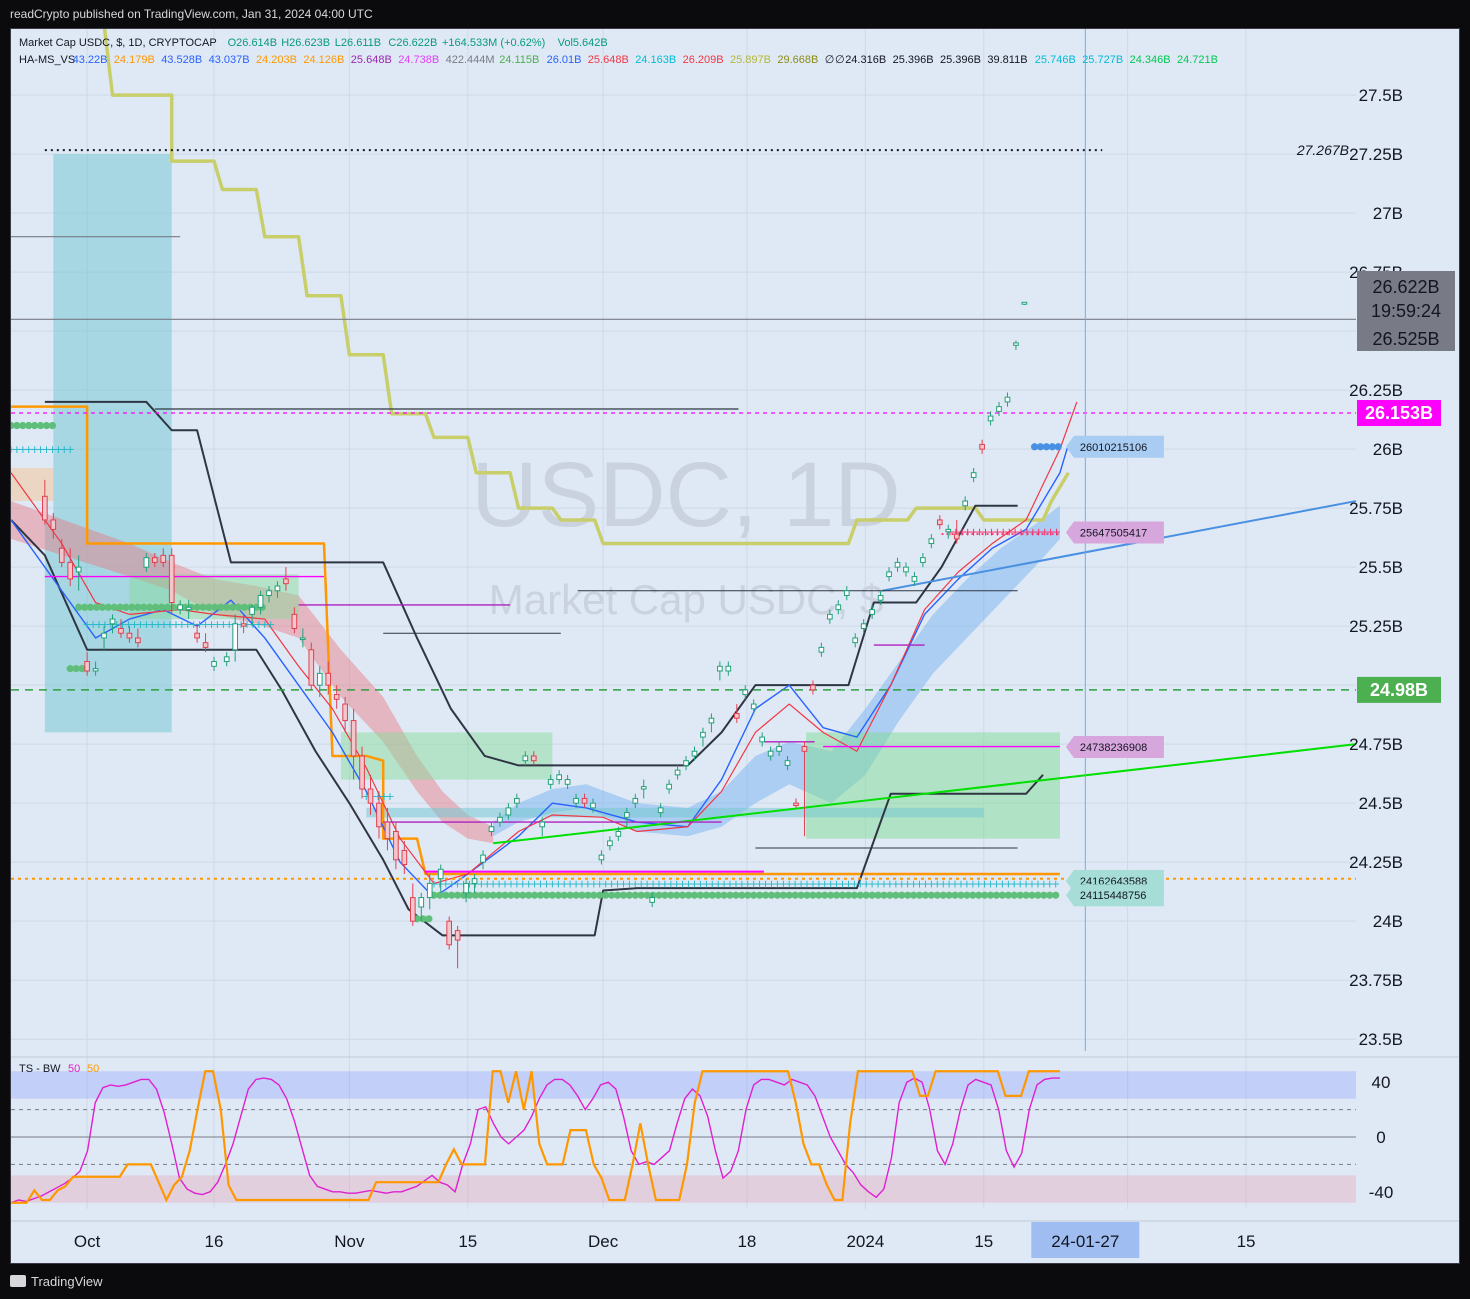 The width and height of the screenshot is (1470, 1299). What do you see at coordinates (686, 599) in the screenshot?
I see `watermark-name: Market Cap USDC, $` at bounding box center [686, 599].